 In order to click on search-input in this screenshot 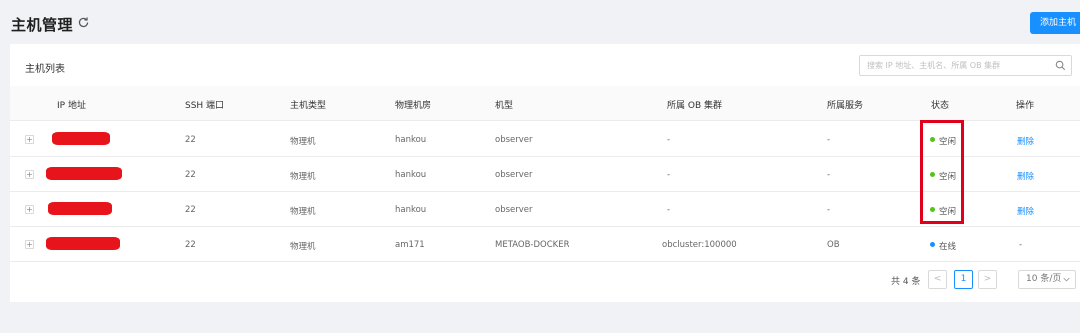, I will do `click(955, 65)`.